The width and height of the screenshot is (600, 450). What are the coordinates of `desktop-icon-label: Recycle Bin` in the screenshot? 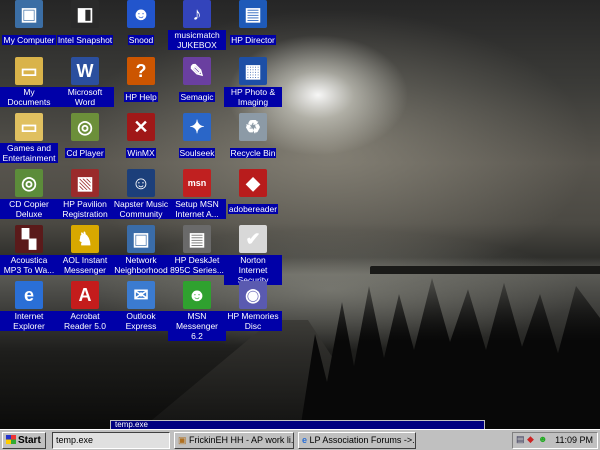 It's located at (253, 153).